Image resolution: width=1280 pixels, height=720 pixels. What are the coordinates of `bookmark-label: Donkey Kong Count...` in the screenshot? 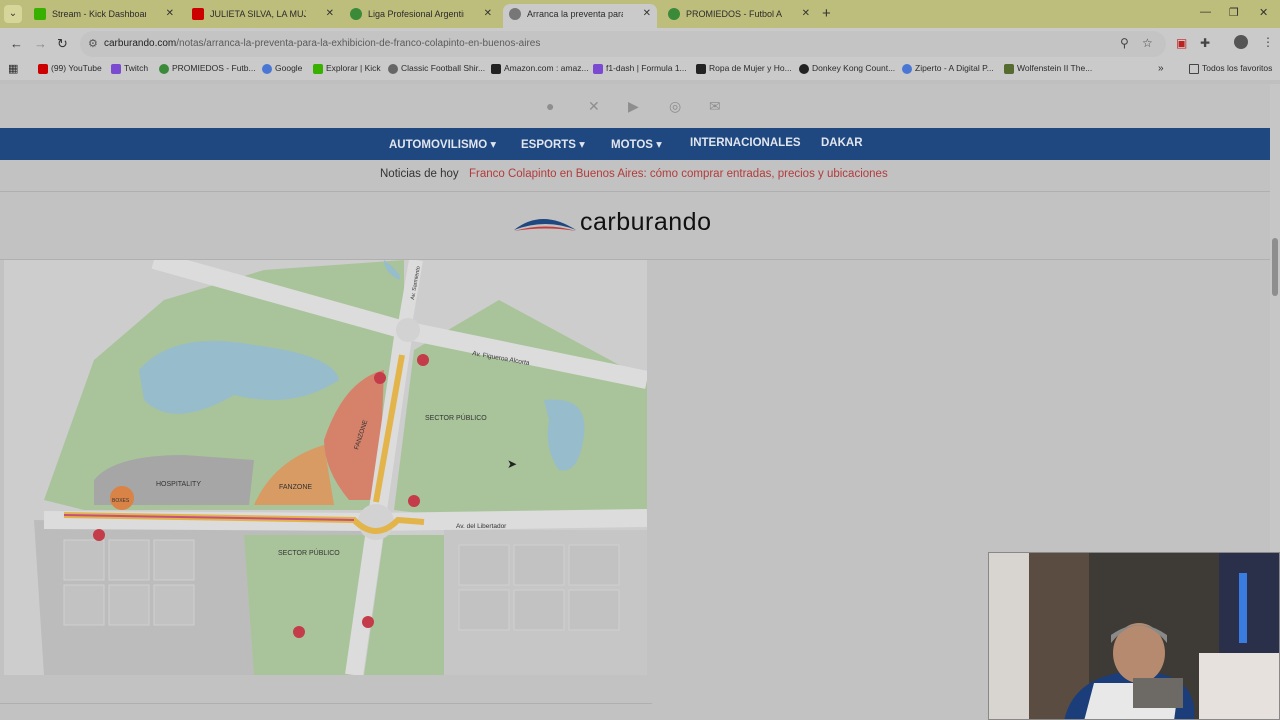 It's located at (854, 68).